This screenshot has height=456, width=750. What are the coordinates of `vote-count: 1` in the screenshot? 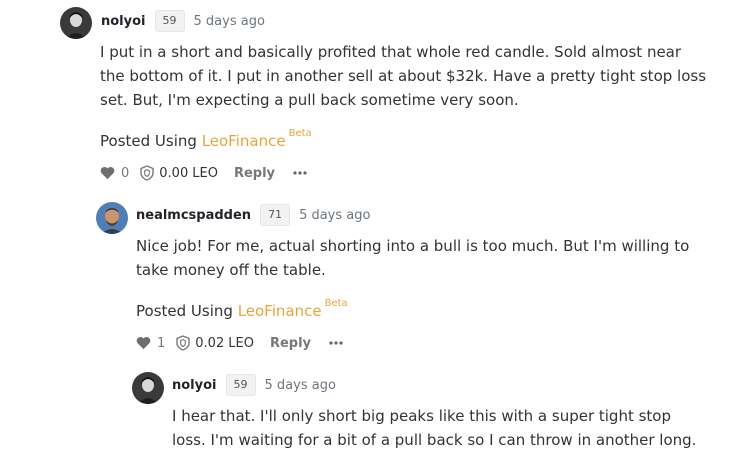 It's located at (161, 343).